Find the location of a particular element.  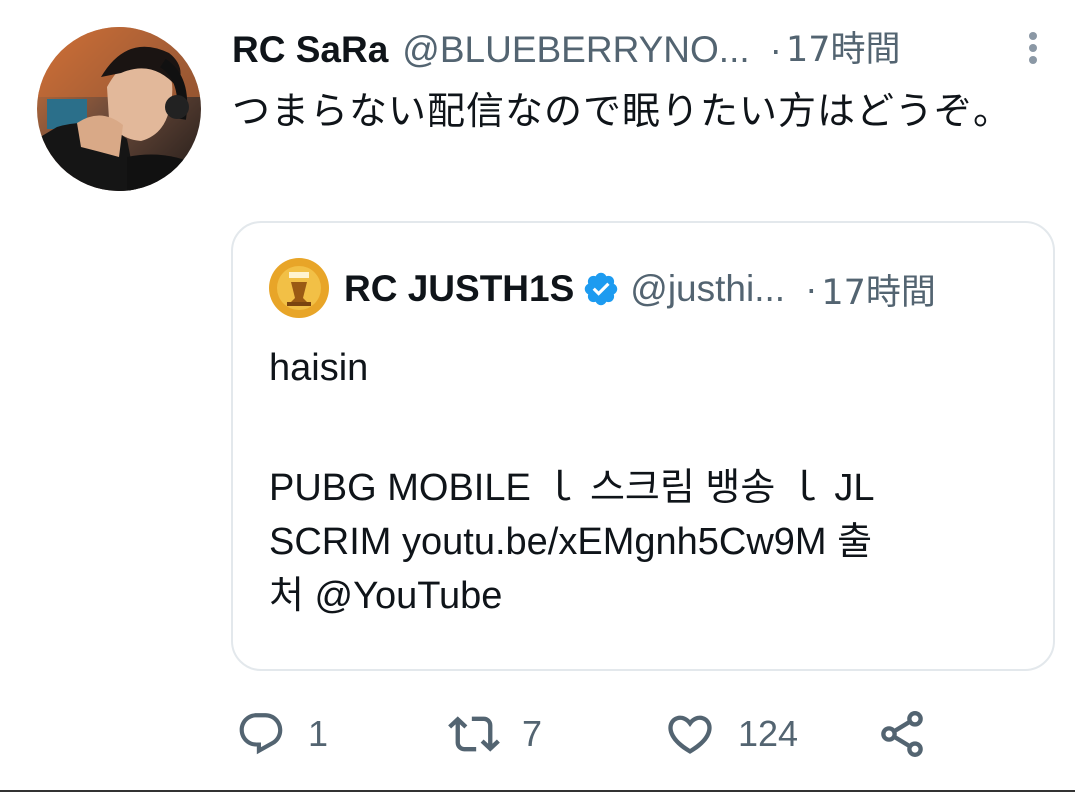

author-avatar is located at coordinates (119, 109).